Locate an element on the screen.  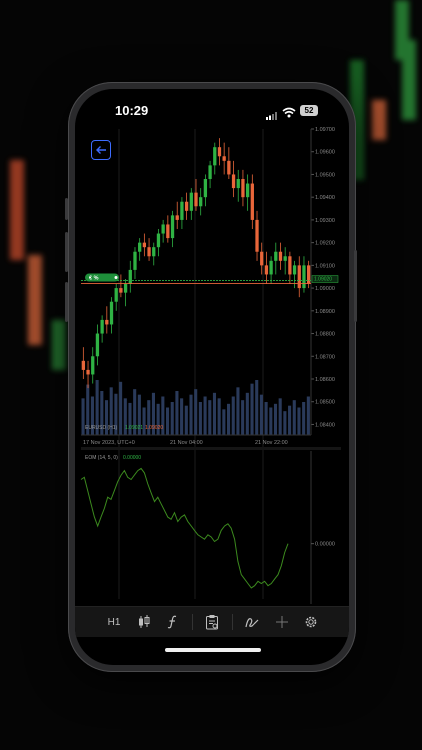
price-axis-label: 1.09400 is located at coordinates (325, 198).